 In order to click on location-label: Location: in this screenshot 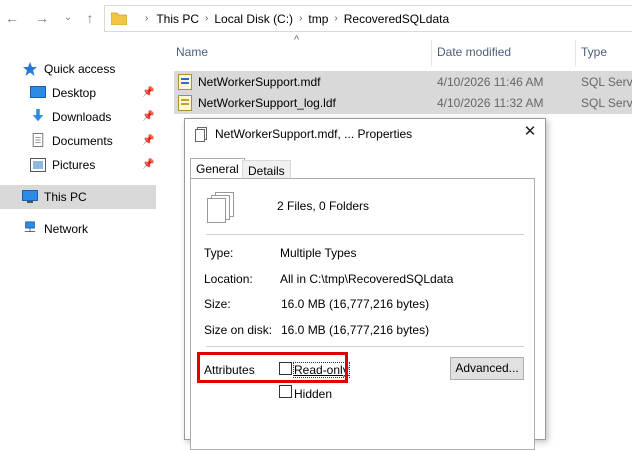, I will do `click(228, 279)`.